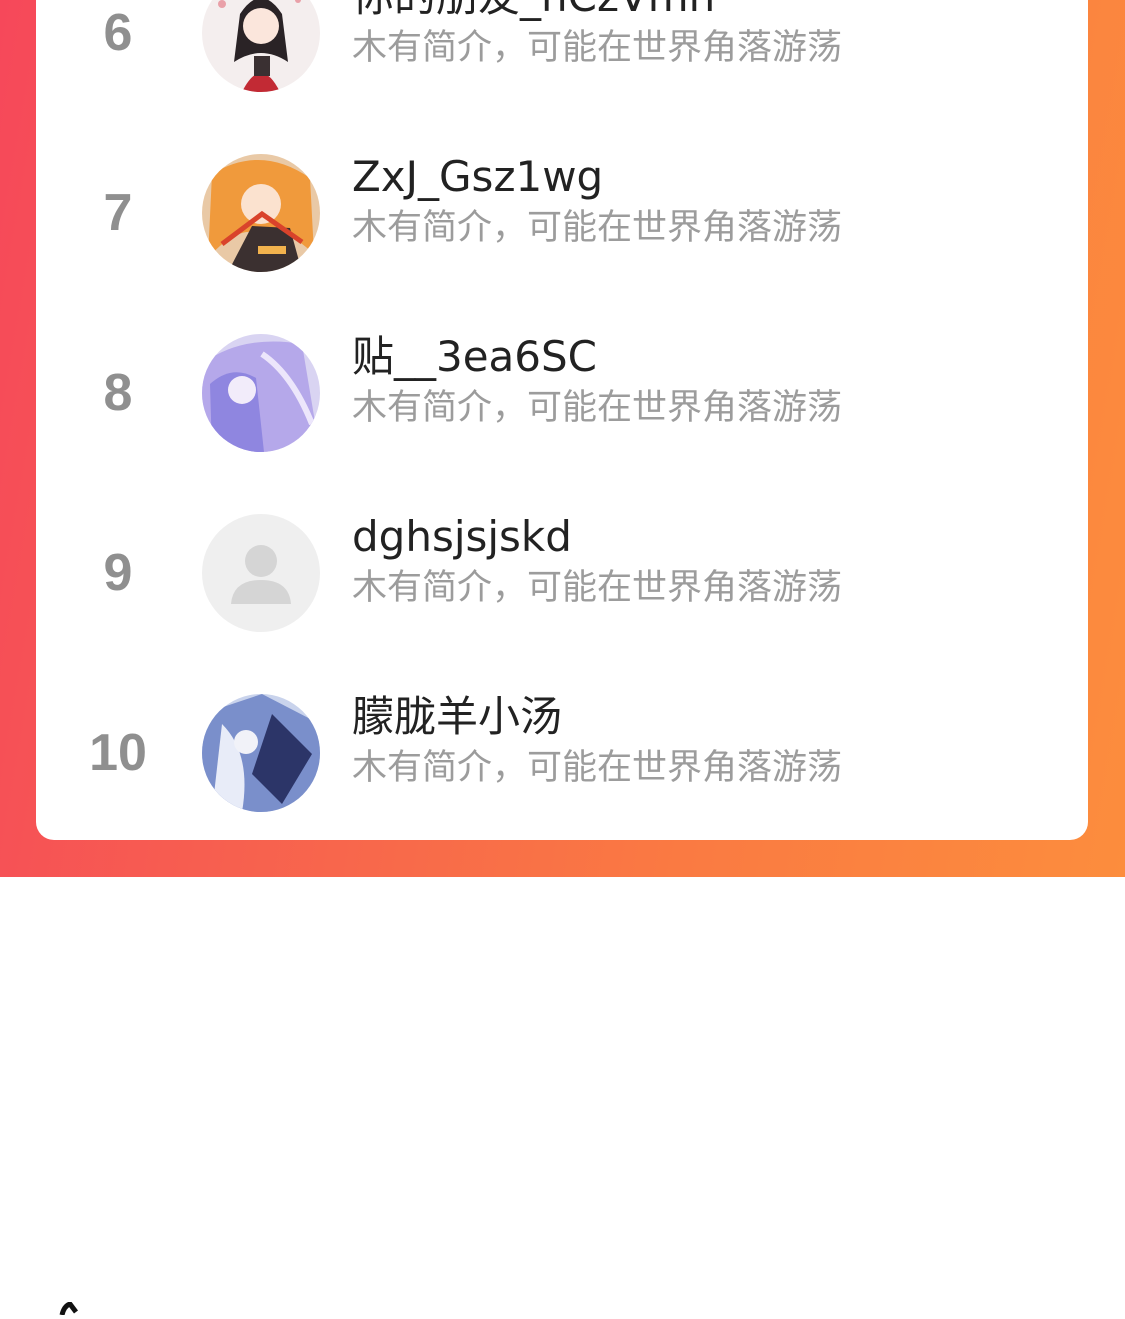  What do you see at coordinates (457, 717) in the screenshot?
I see `user-name: 朦胧羊小汤` at bounding box center [457, 717].